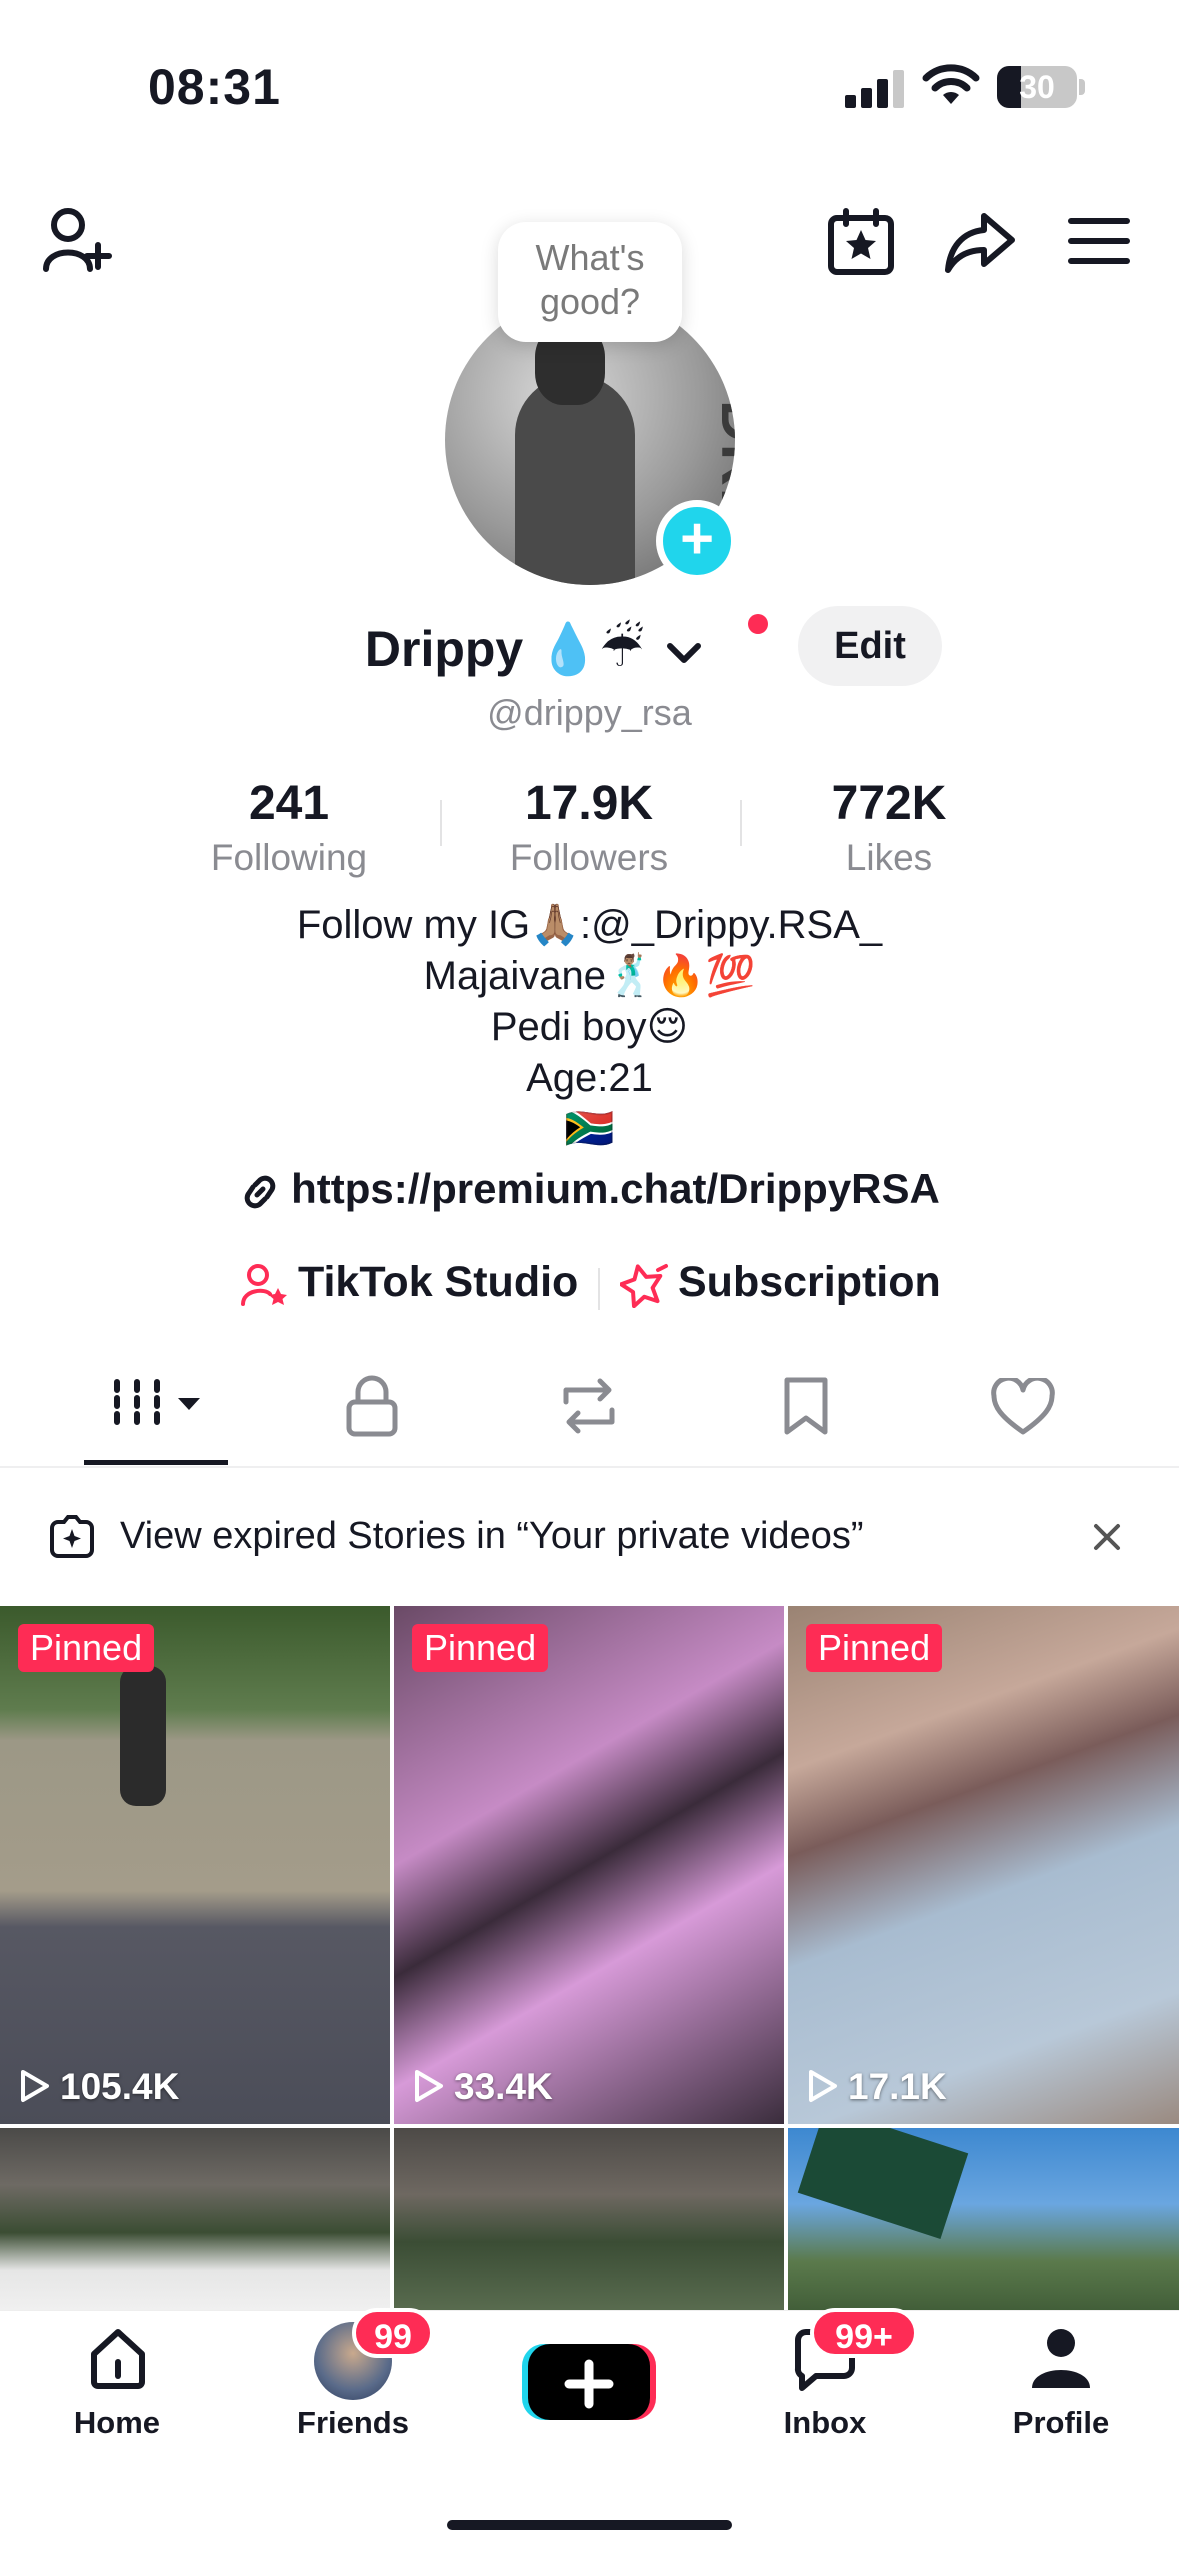 The height and width of the screenshot is (2556, 1179). Describe the element at coordinates (889, 827) in the screenshot. I see `likes-stat: 772K Likes` at that location.